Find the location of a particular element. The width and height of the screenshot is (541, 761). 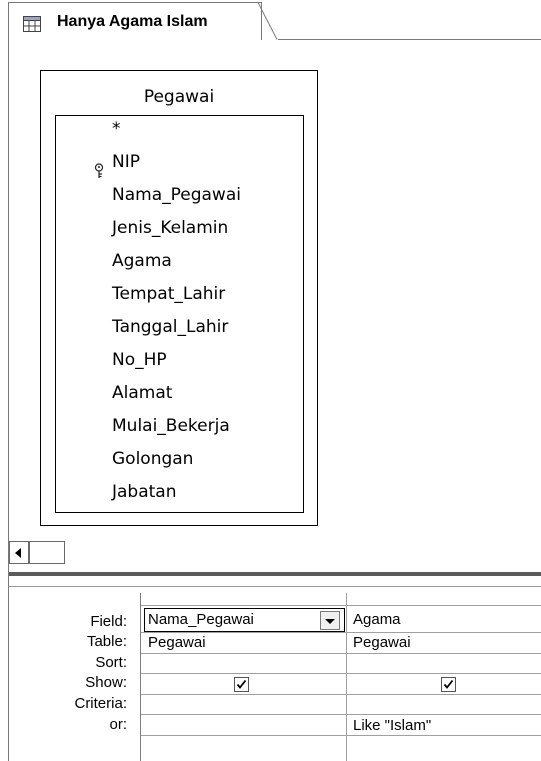

field-cell-2: Agama is located at coordinates (377, 619).